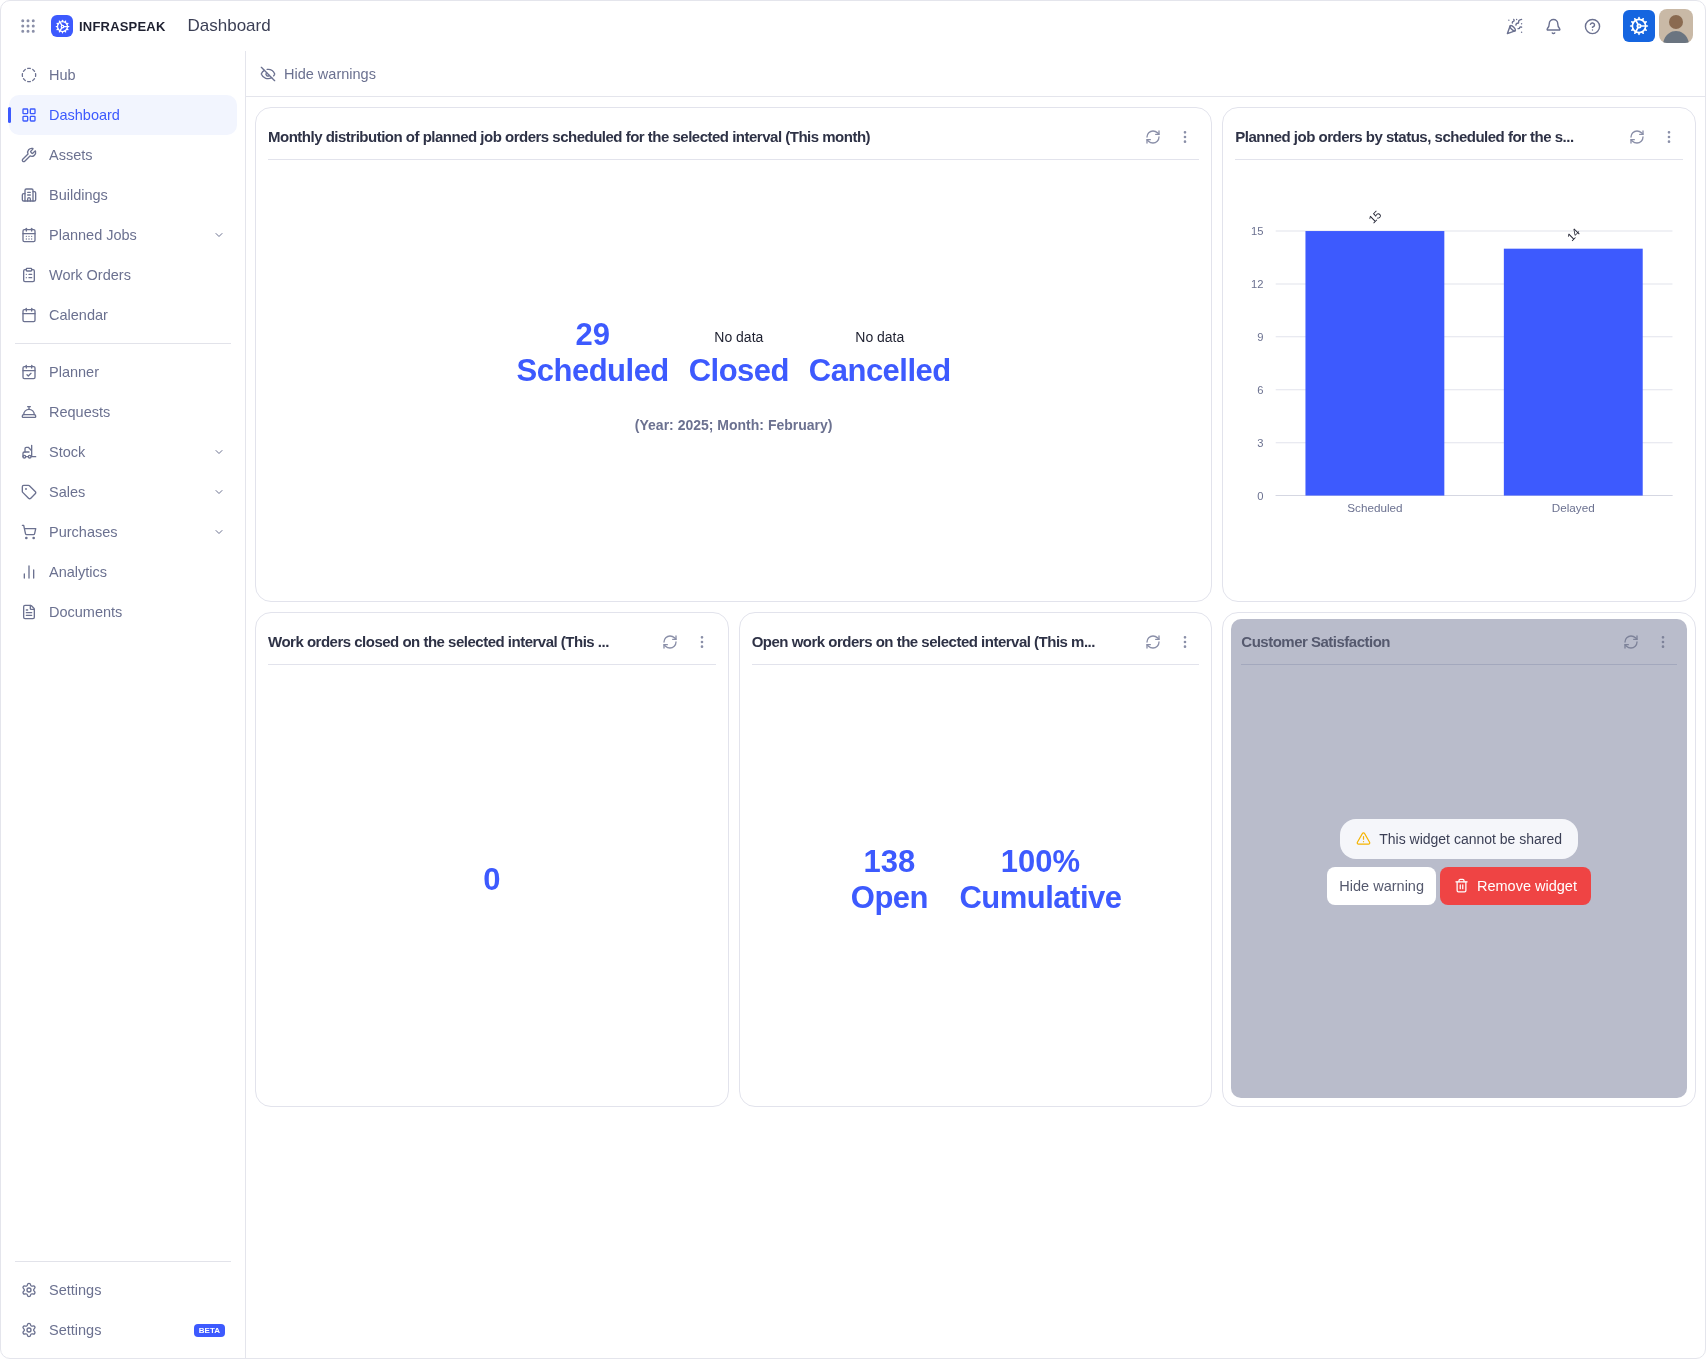 The image size is (1706, 1359). Describe the element at coordinates (29, 572) in the screenshot. I see `bar-chart-icon` at that location.